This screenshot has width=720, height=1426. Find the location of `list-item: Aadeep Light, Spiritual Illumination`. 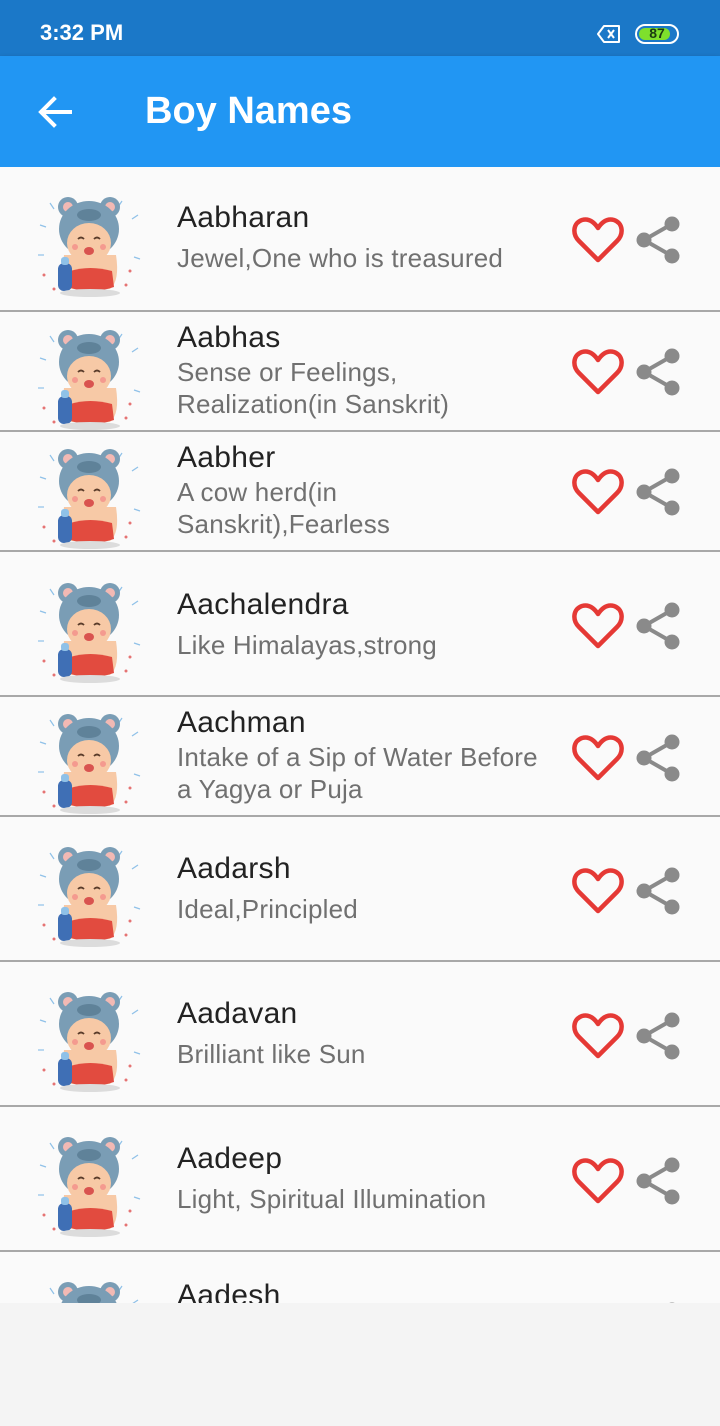

list-item: Aadeep Light, Spiritual Illumination is located at coordinates (360, 1179).